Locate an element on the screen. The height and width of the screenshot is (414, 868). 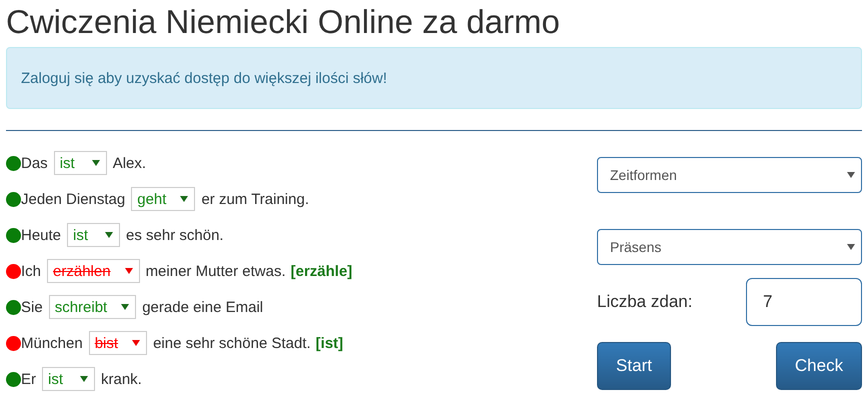
sentence-text: Er is located at coordinates (28, 379).